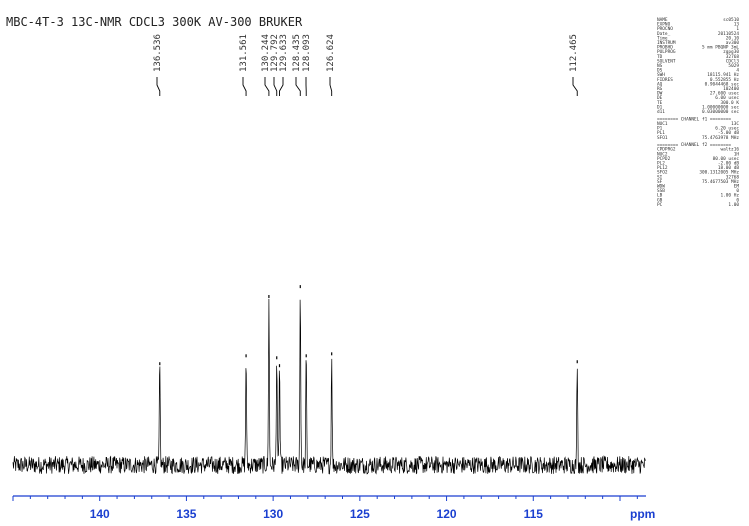  What do you see at coordinates (297, 53) in the screenshot?
I see `peak-label: 128.435` at bounding box center [297, 53].